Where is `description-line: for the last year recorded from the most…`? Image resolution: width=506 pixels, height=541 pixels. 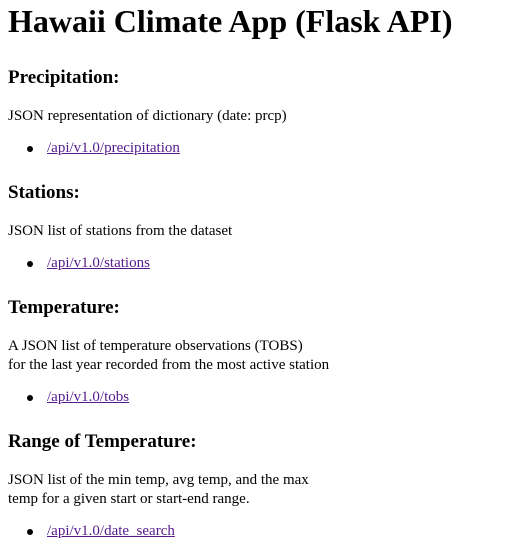 description-line: for the last year recorded from the most… is located at coordinates (169, 365).